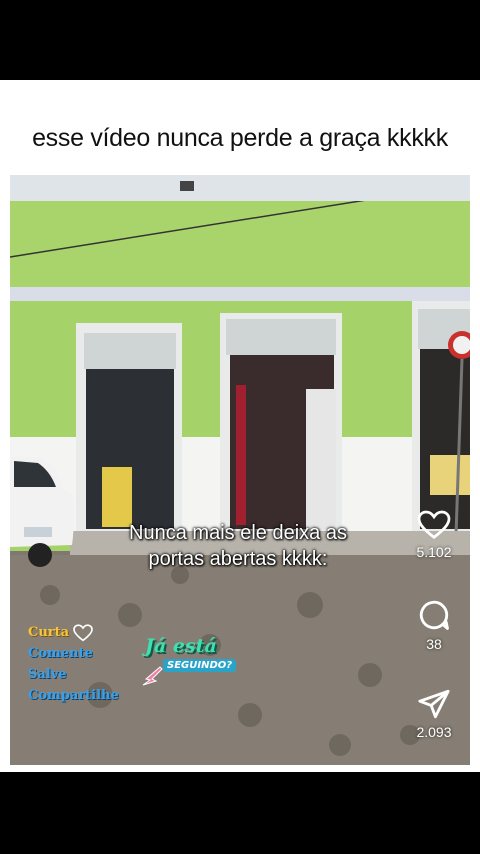 The height and width of the screenshot is (854, 480). Describe the element at coordinates (238, 559) in the screenshot. I see `subtitle-line-2: portas abertas kkkk:` at that location.